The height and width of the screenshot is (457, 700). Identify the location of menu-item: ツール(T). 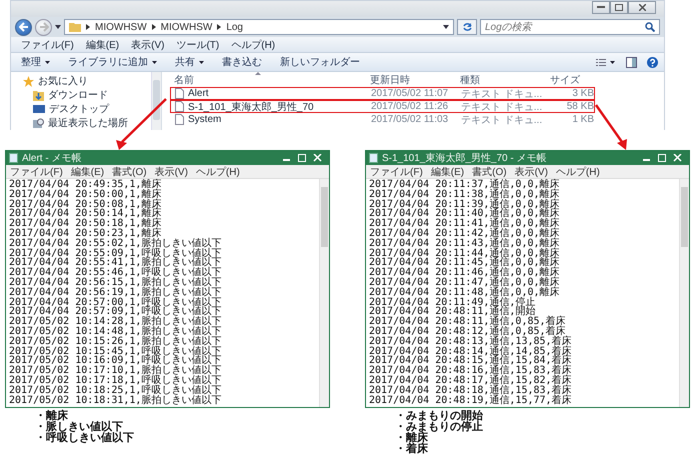
(198, 45).